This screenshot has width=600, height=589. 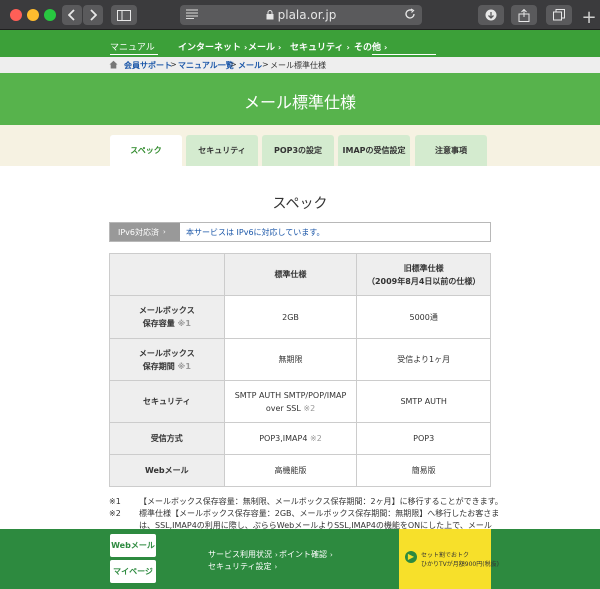 I want to click on ipv6-notice: IPv6対応済 › 本サービスは IPv6に対応しています。, so click(x=300, y=232).